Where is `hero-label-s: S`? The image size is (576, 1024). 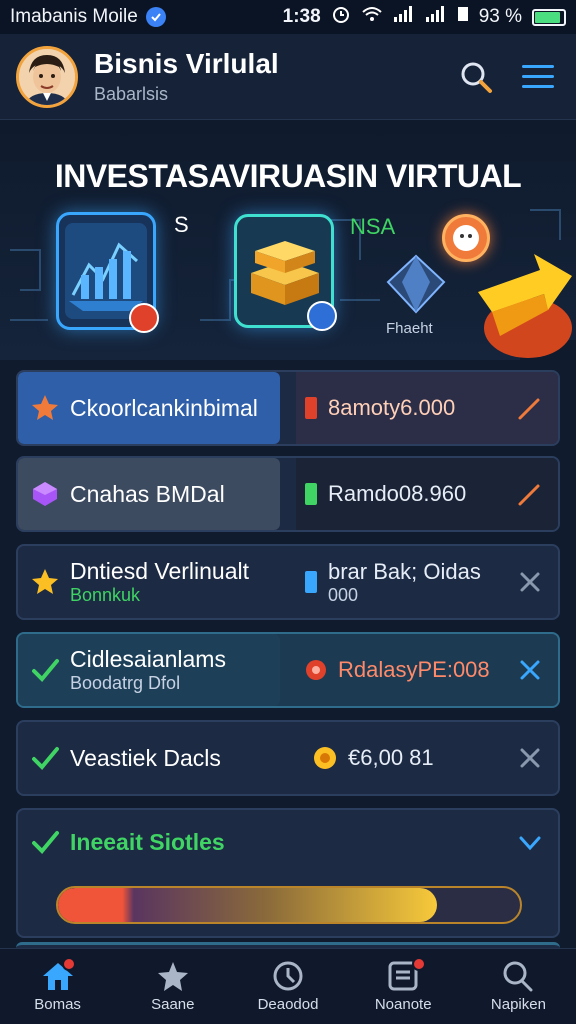 hero-label-s: S is located at coordinates (181, 224).